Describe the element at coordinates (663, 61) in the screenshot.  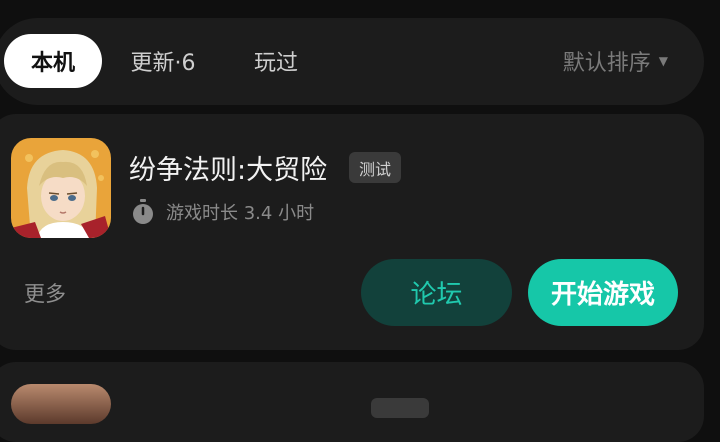
I see `caret-down-icon: ▼` at that location.